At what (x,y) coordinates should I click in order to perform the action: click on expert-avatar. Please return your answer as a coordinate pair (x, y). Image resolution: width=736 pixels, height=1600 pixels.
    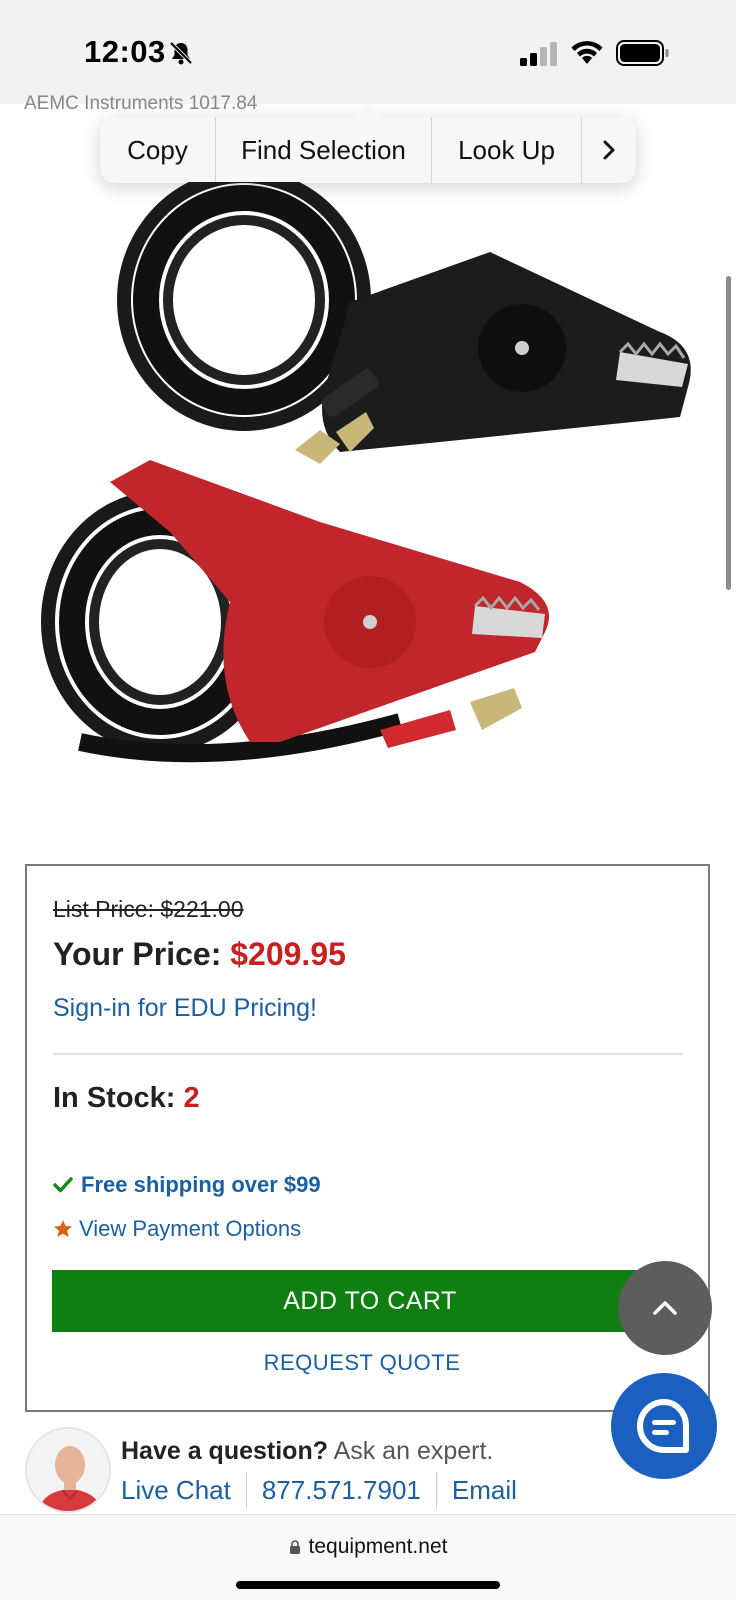
    Looking at the image, I should click on (68, 1470).